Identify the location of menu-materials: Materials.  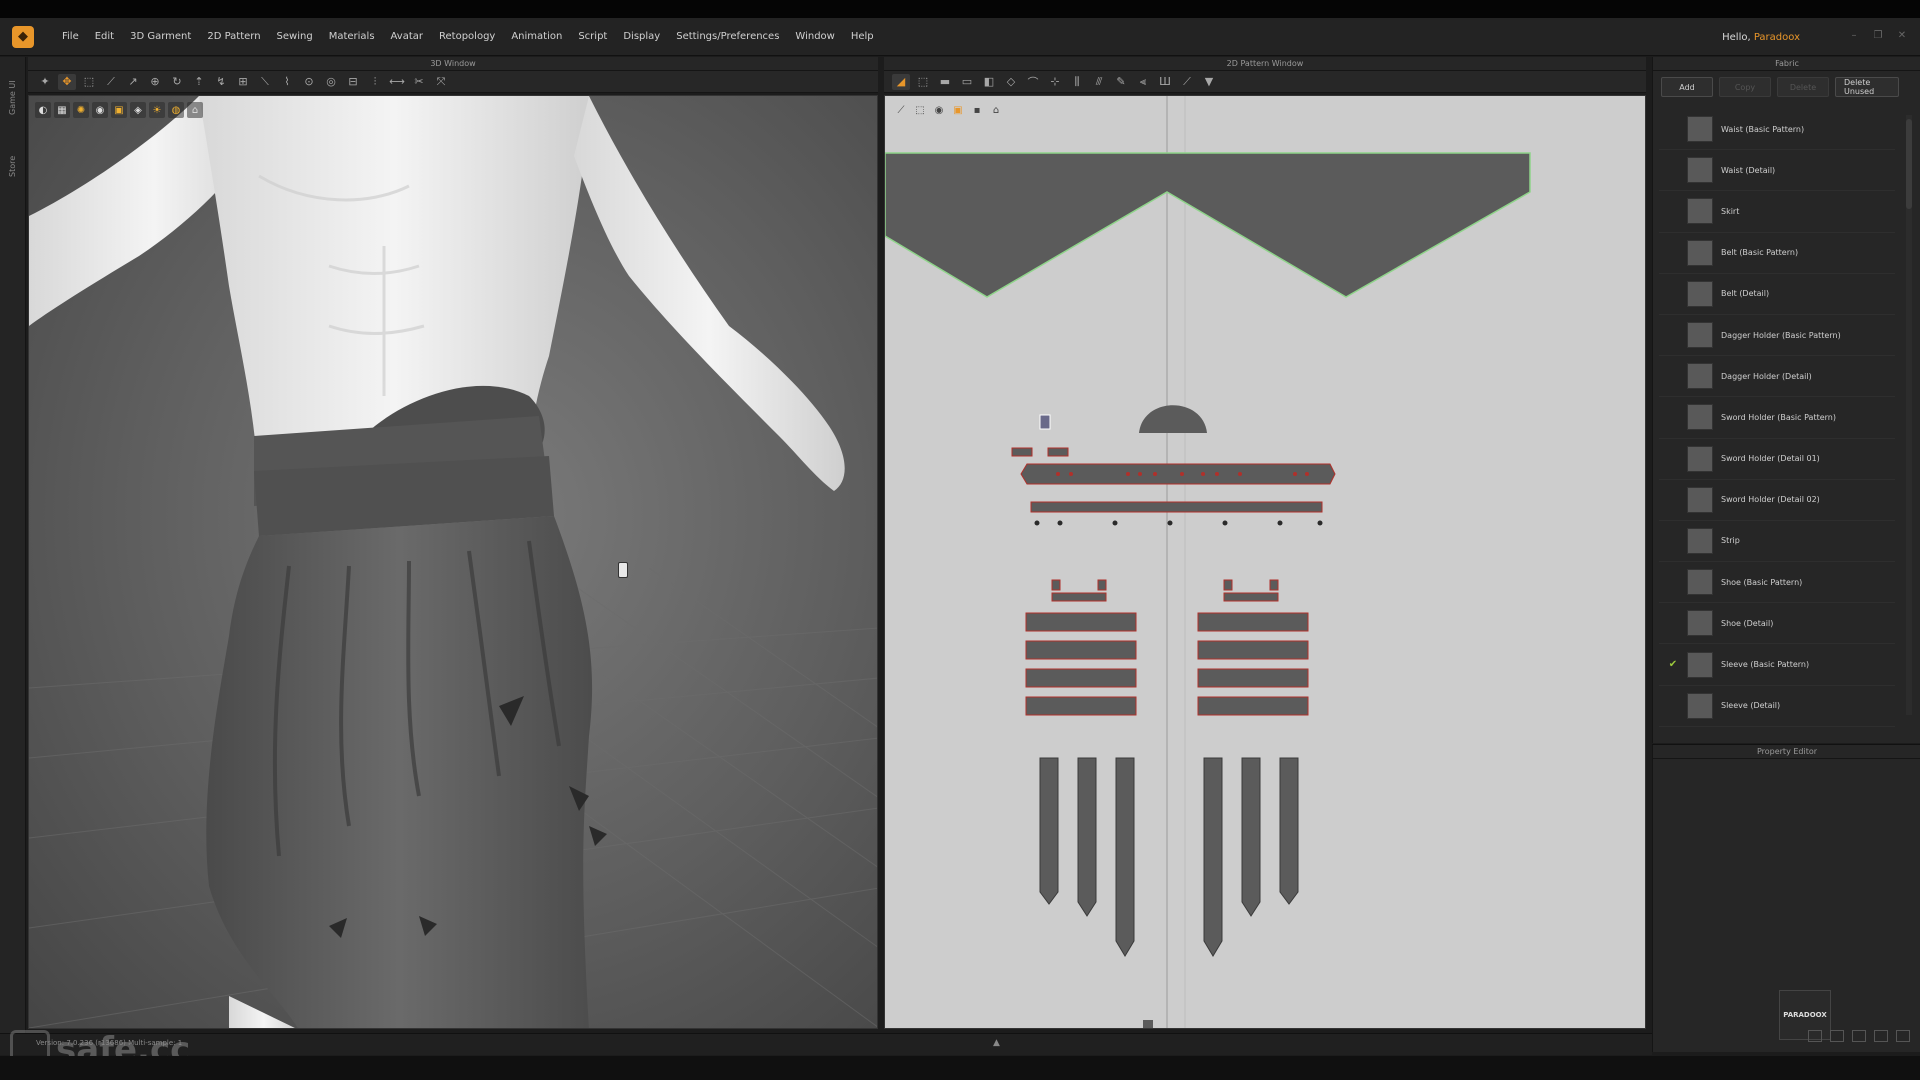
(352, 36).